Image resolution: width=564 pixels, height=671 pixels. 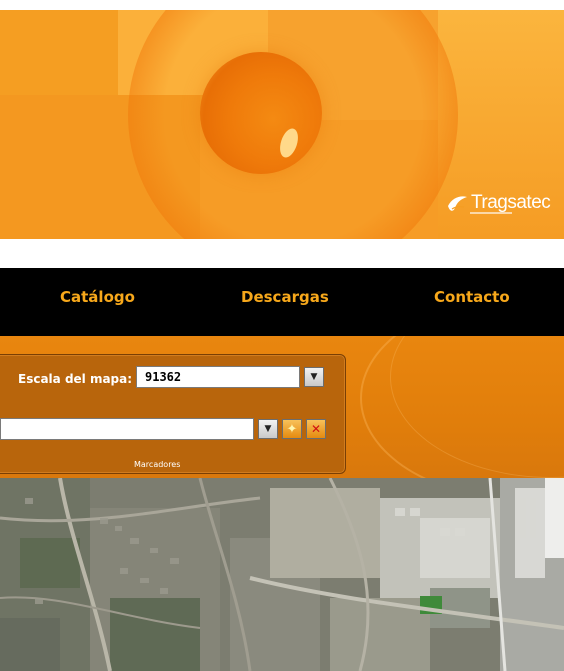 What do you see at coordinates (472, 297) in the screenshot?
I see `nav-item-contacto: Contacto` at bounding box center [472, 297].